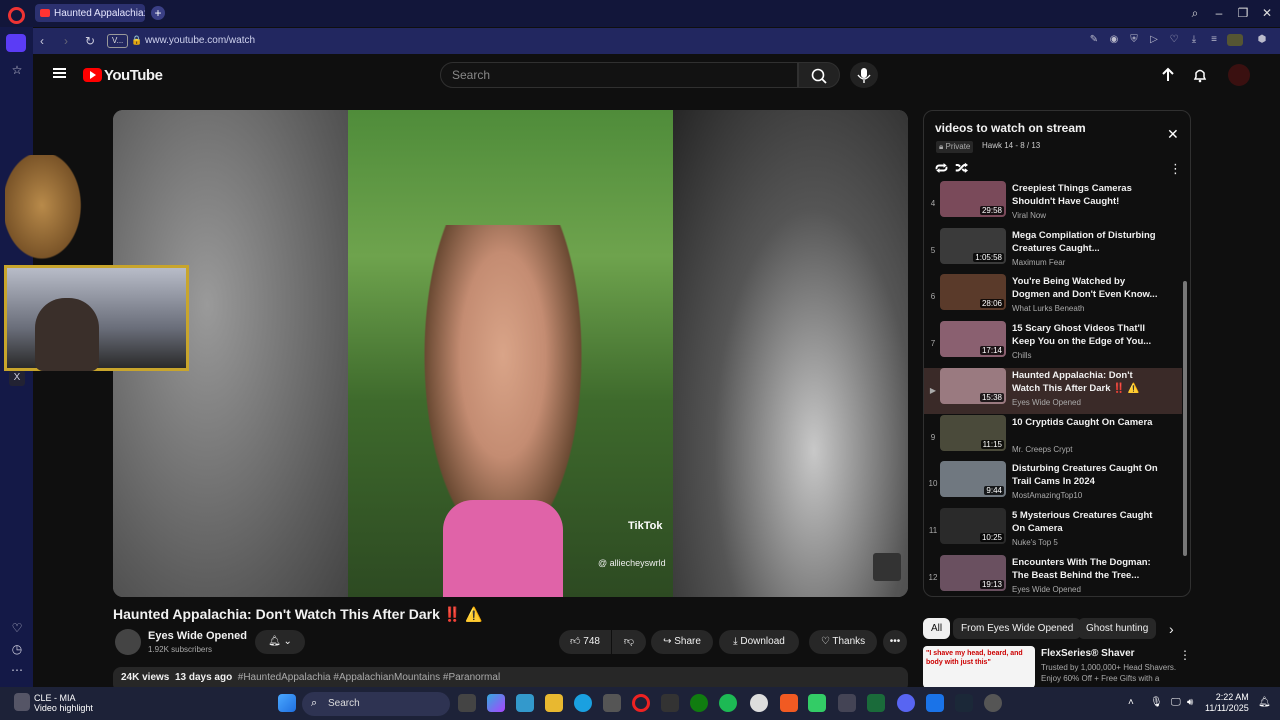 This screenshot has height=720, width=1280. Describe the element at coordinates (887, 567) in the screenshot. I see `channel-watermark-icon` at that location.